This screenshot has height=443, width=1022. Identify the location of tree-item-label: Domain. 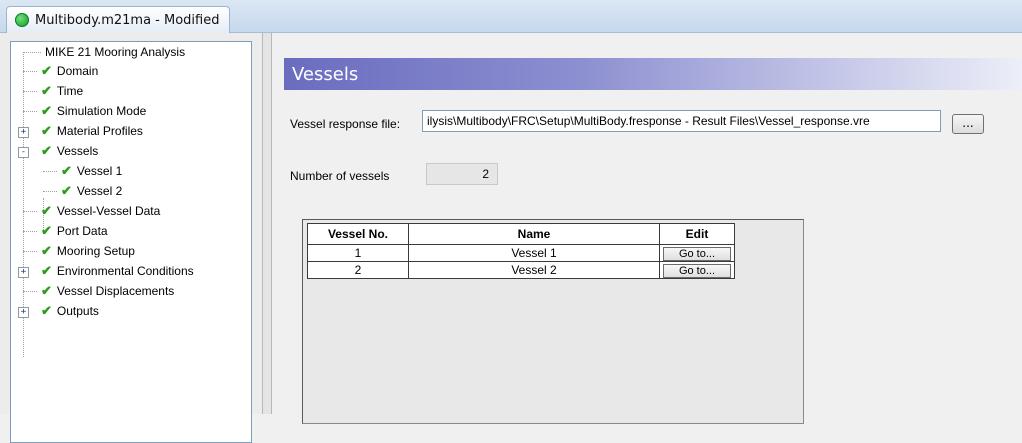
(77, 71).